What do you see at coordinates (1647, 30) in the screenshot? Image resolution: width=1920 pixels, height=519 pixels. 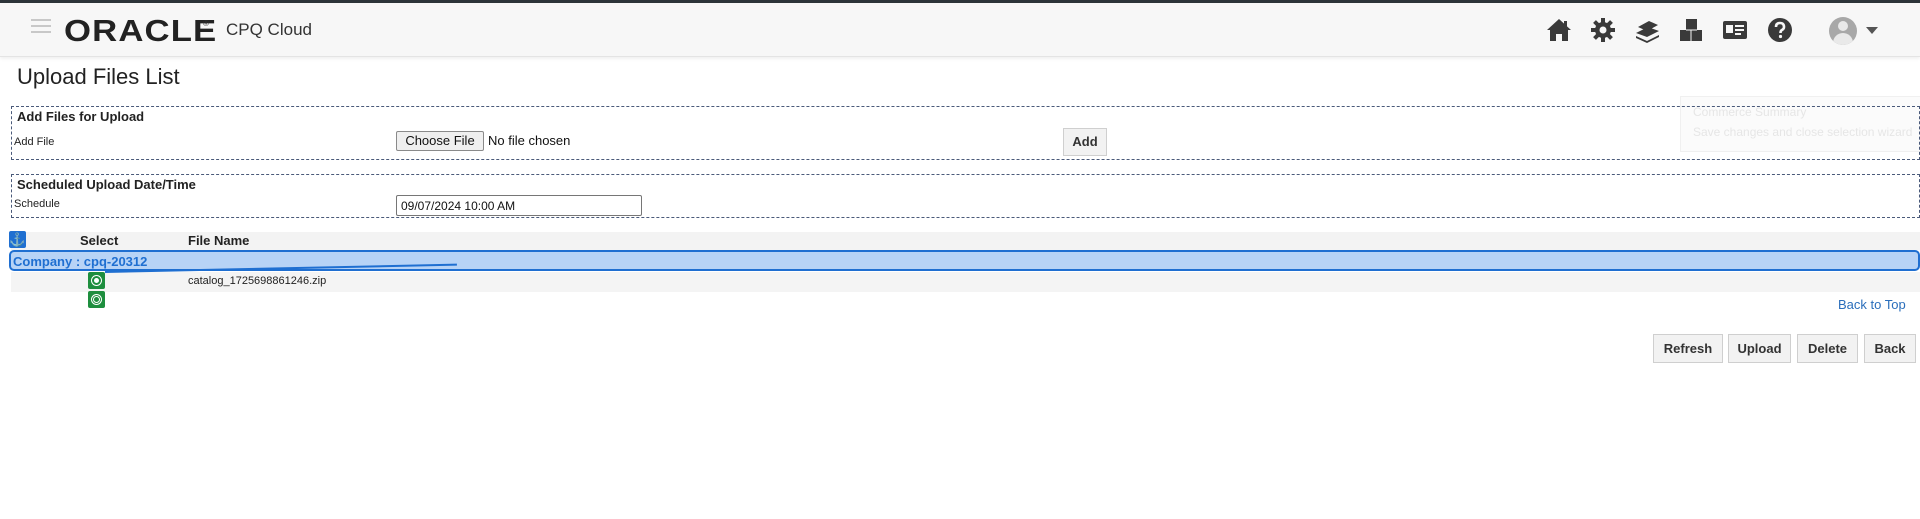 I see `money-icon` at bounding box center [1647, 30].